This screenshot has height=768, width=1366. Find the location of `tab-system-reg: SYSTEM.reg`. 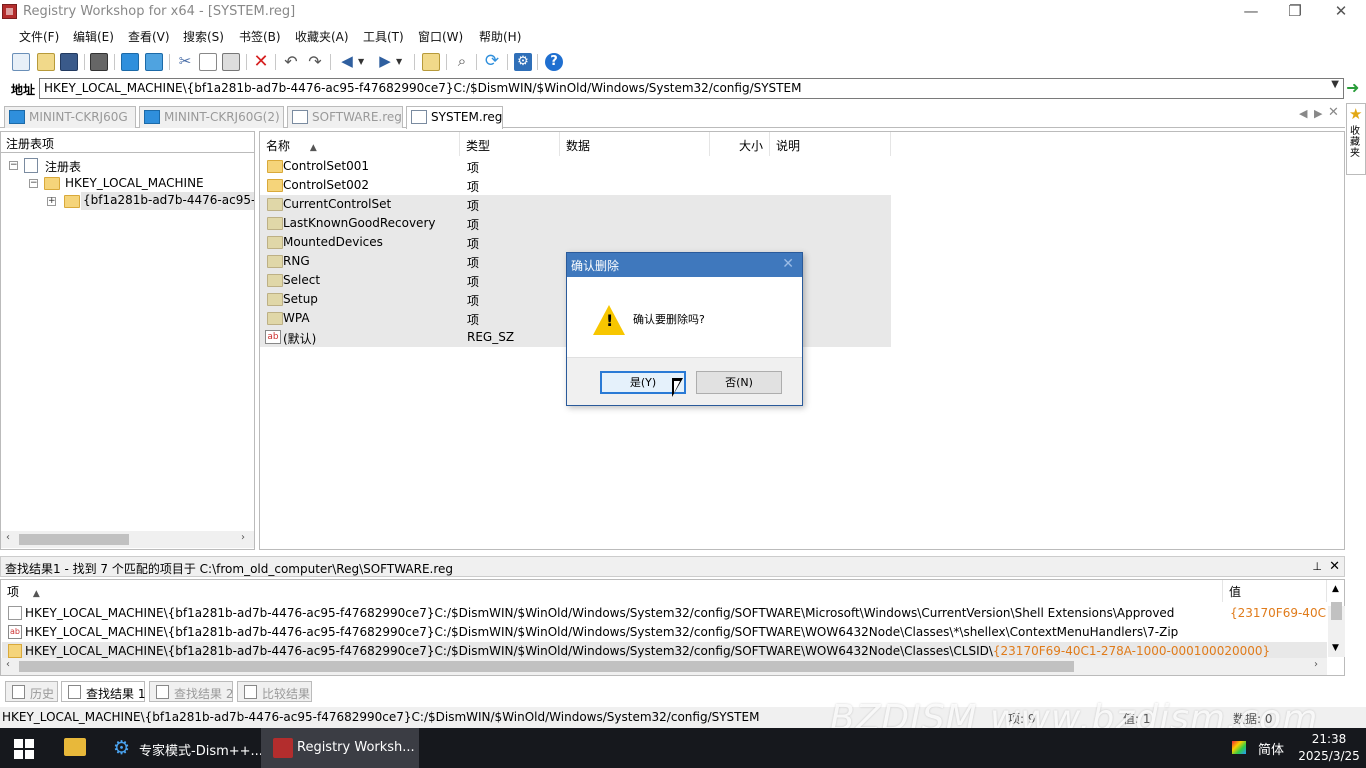

tab-system-reg: SYSTEM.reg is located at coordinates (454, 117).